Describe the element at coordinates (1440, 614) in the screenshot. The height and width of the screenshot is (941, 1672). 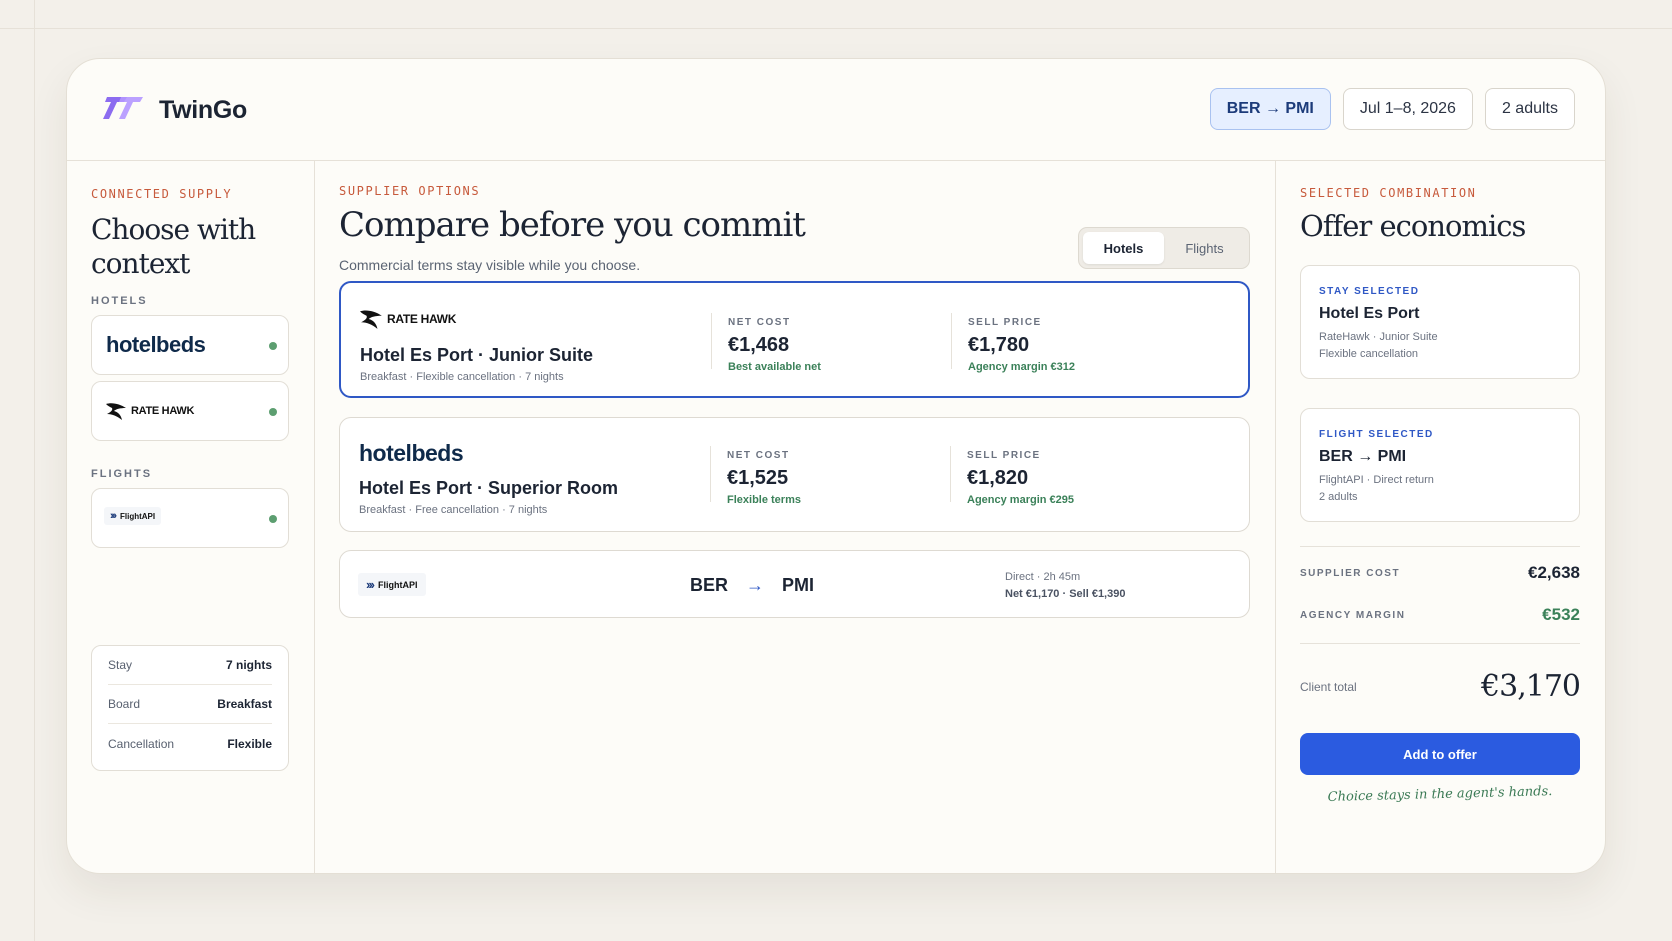
I see `agency-margin-row: AGENCY MARGIN €532` at that location.